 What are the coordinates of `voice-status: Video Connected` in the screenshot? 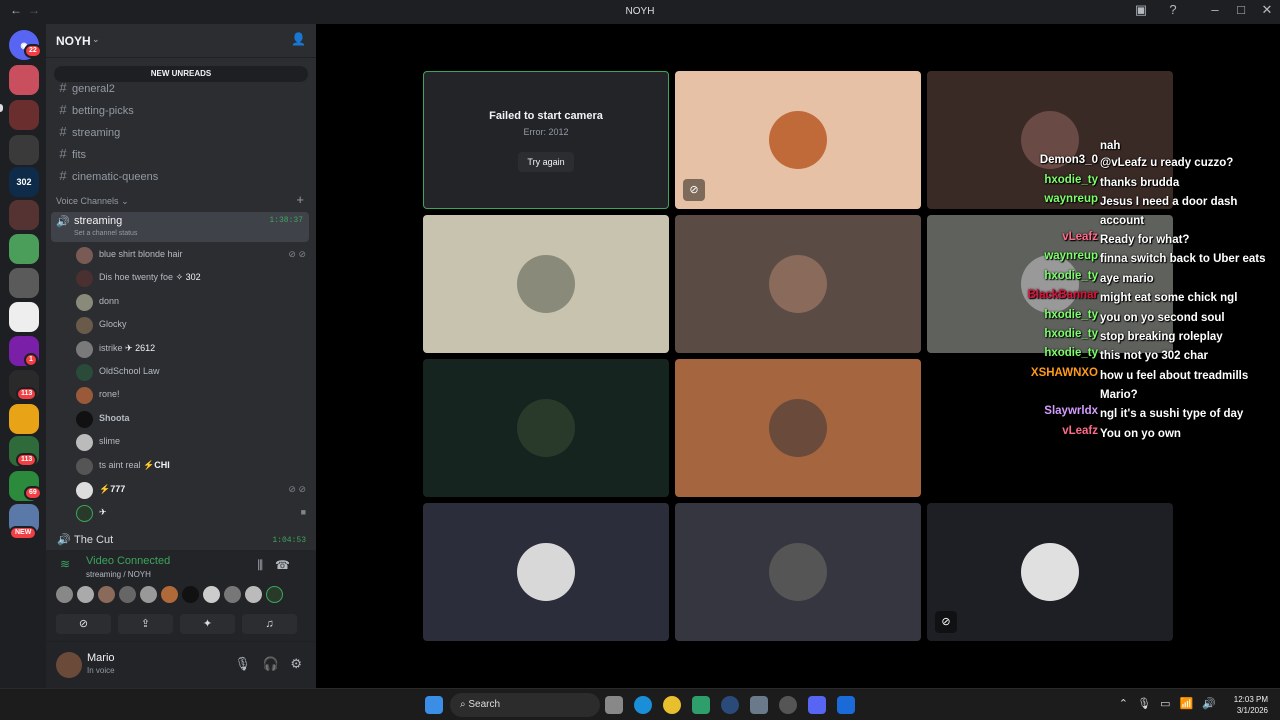 It's located at (128, 561).